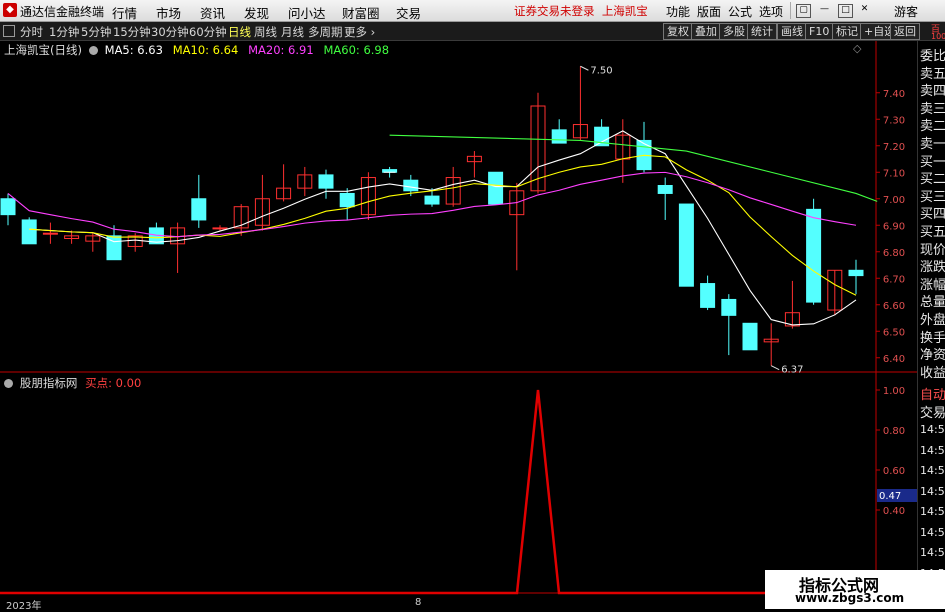 The image size is (945, 612). I want to click on back-button: 返回, so click(905, 31).